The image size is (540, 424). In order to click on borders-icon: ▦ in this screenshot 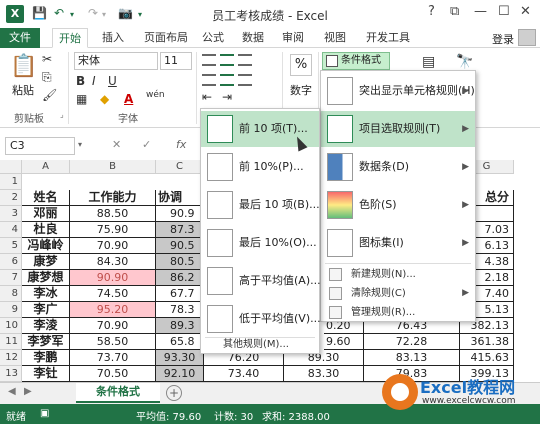, I will do `click(81, 99)`.